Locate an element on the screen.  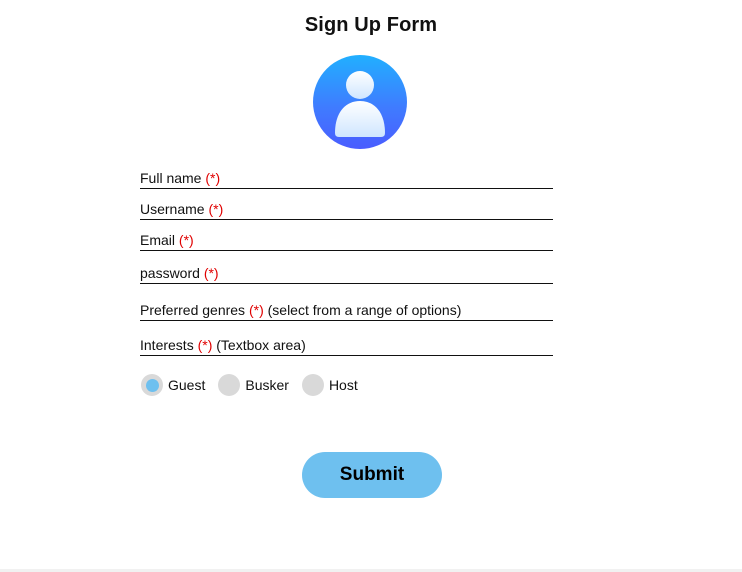
radio-dot is located at coordinates (152, 385).